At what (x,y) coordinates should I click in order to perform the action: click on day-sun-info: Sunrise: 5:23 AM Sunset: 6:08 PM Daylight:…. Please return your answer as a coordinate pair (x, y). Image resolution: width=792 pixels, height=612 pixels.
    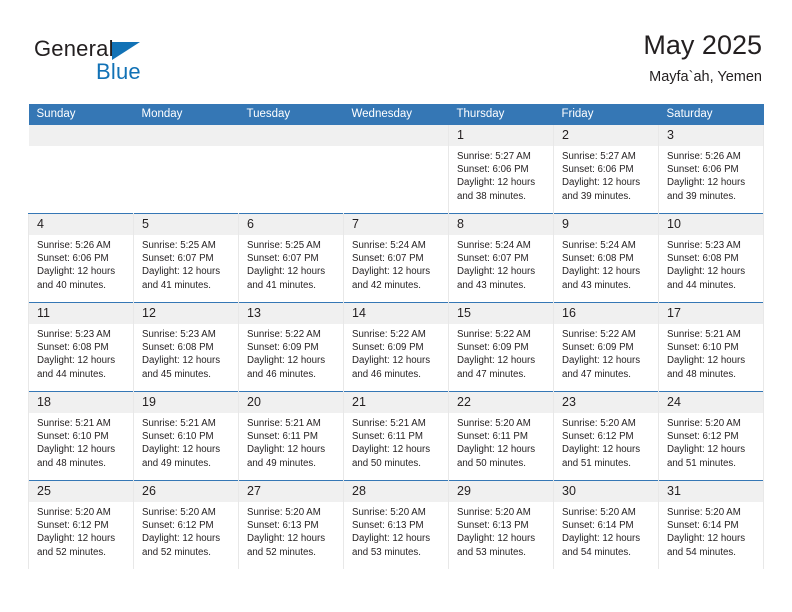
    Looking at the image, I should click on (81, 352).